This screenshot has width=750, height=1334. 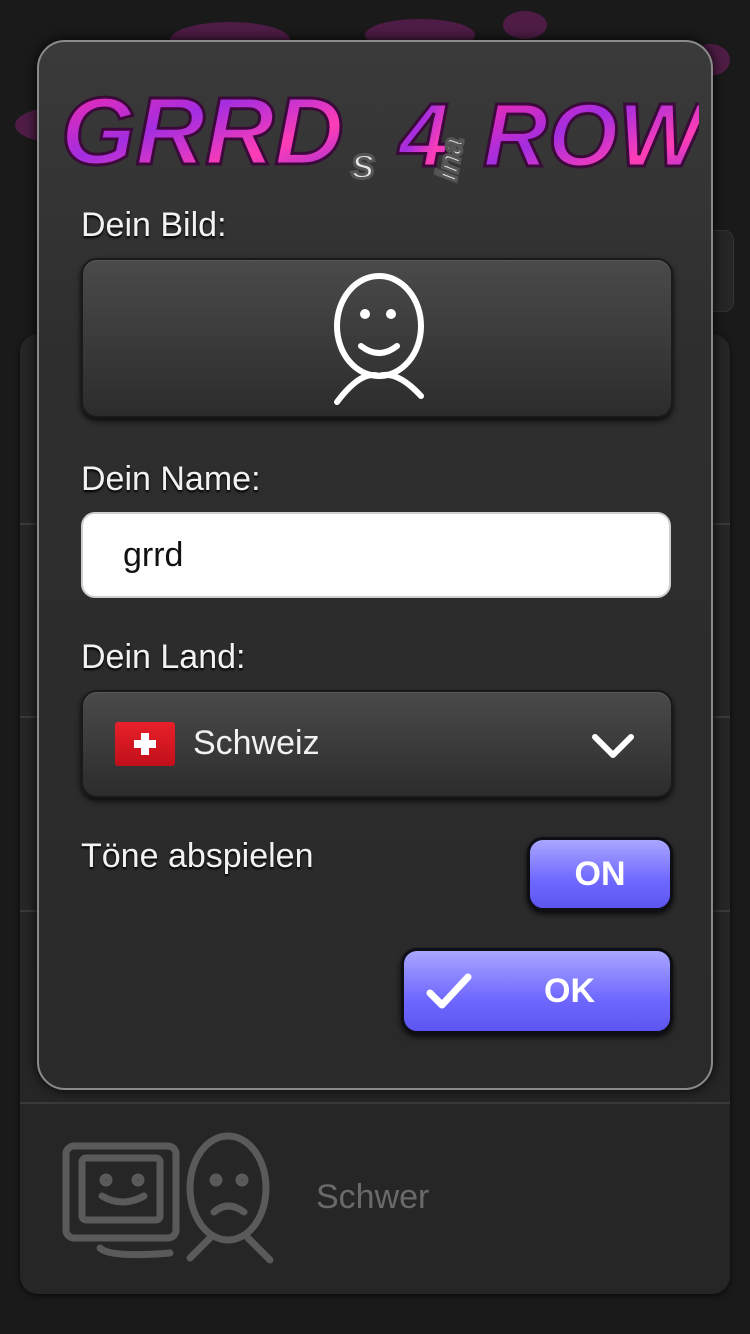 What do you see at coordinates (377, 744) in the screenshot?
I see `country-select: Schweiz` at bounding box center [377, 744].